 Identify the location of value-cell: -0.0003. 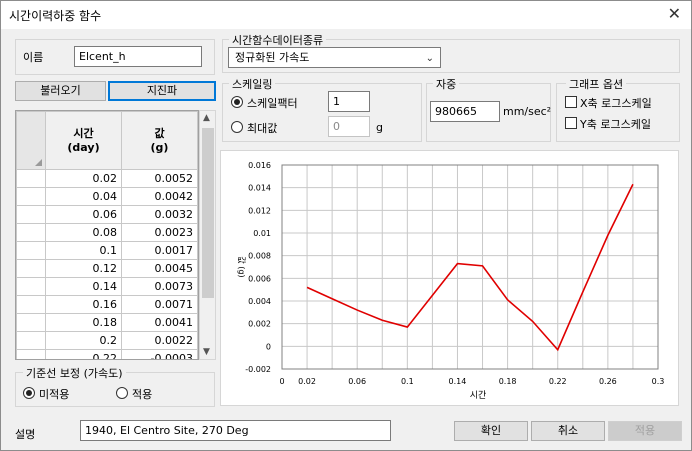
(159, 354).